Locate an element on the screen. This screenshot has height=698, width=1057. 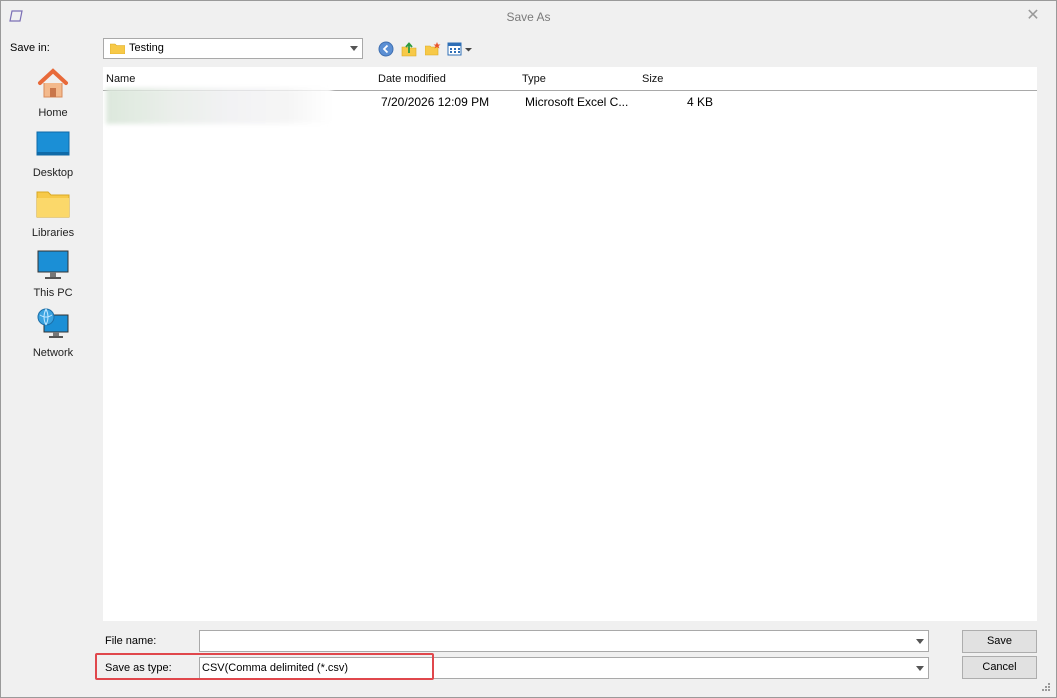
sidebar-item-network: Network is located at coordinates (53, 335).